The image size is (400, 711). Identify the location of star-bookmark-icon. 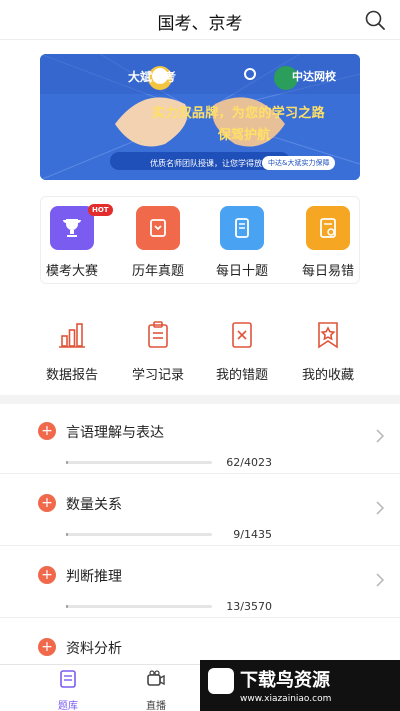
(328, 335).